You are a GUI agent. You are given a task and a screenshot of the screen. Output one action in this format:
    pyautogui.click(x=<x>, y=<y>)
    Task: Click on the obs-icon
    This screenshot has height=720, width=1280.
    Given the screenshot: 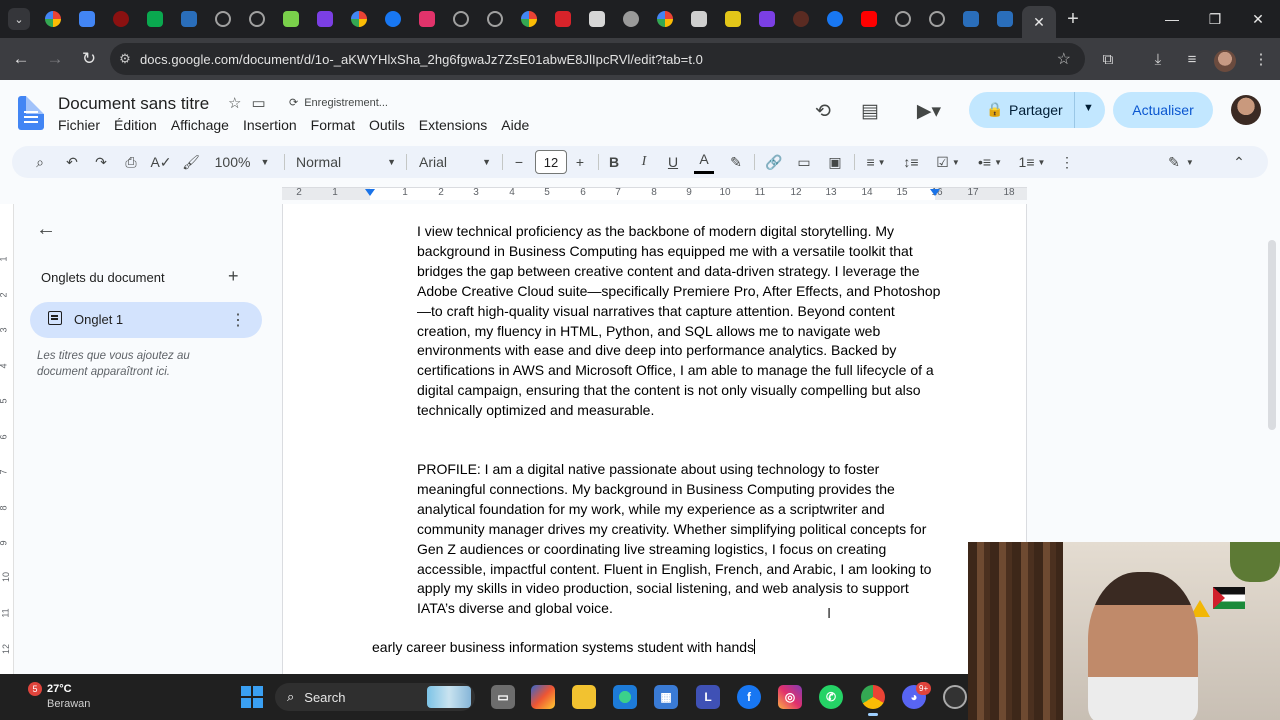 What is the action you would take?
    pyautogui.click(x=955, y=697)
    